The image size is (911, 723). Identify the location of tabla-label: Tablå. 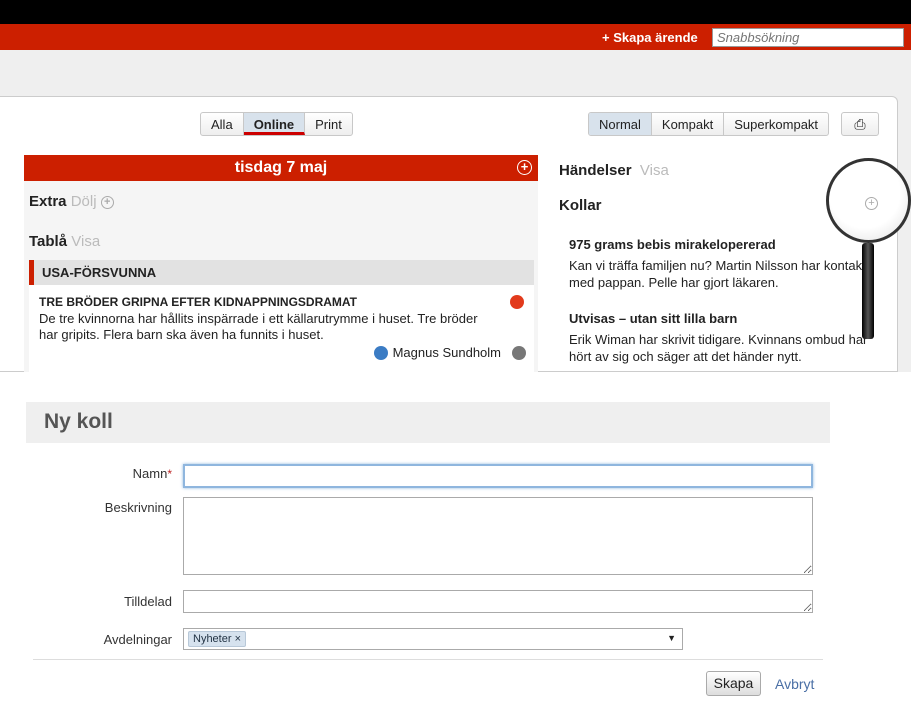
(48, 241).